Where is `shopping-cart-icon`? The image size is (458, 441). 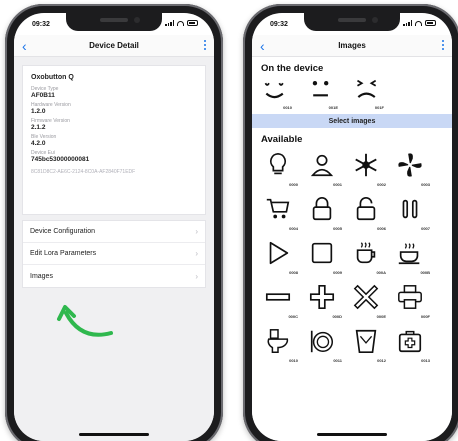
shopping-cart-icon is located at coordinates (278, 208).